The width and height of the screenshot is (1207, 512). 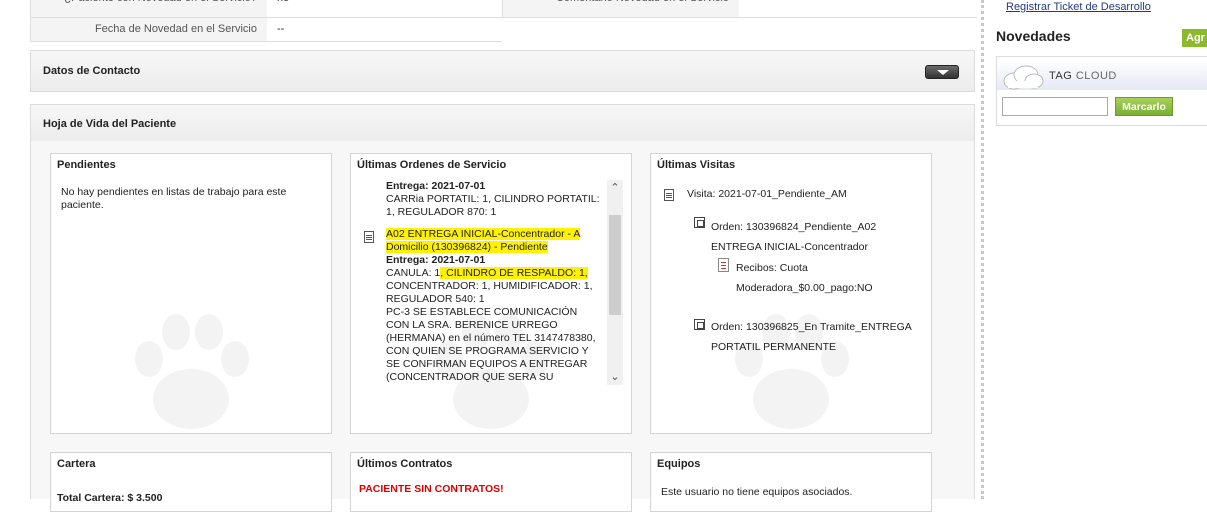 What do you see at coordinates (1078, 7) in the screenshot?
I see `registrar-ticket-link: Registrar Ticket de Desarrollo` at bounding box center [1078, 7].